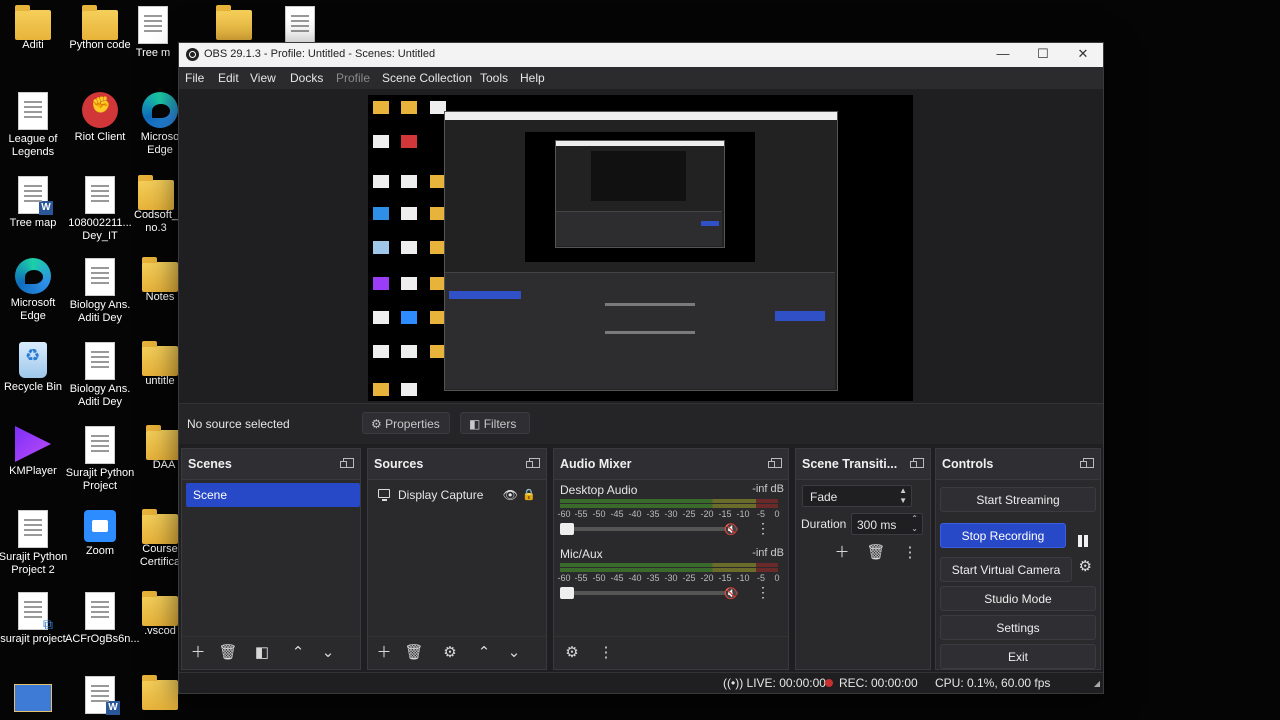 This screenshot has width=1280, height=720. Describe the element at coordinates (100, 118) in the screenshot. I see `desktop-icon: Riot Client` at that location.